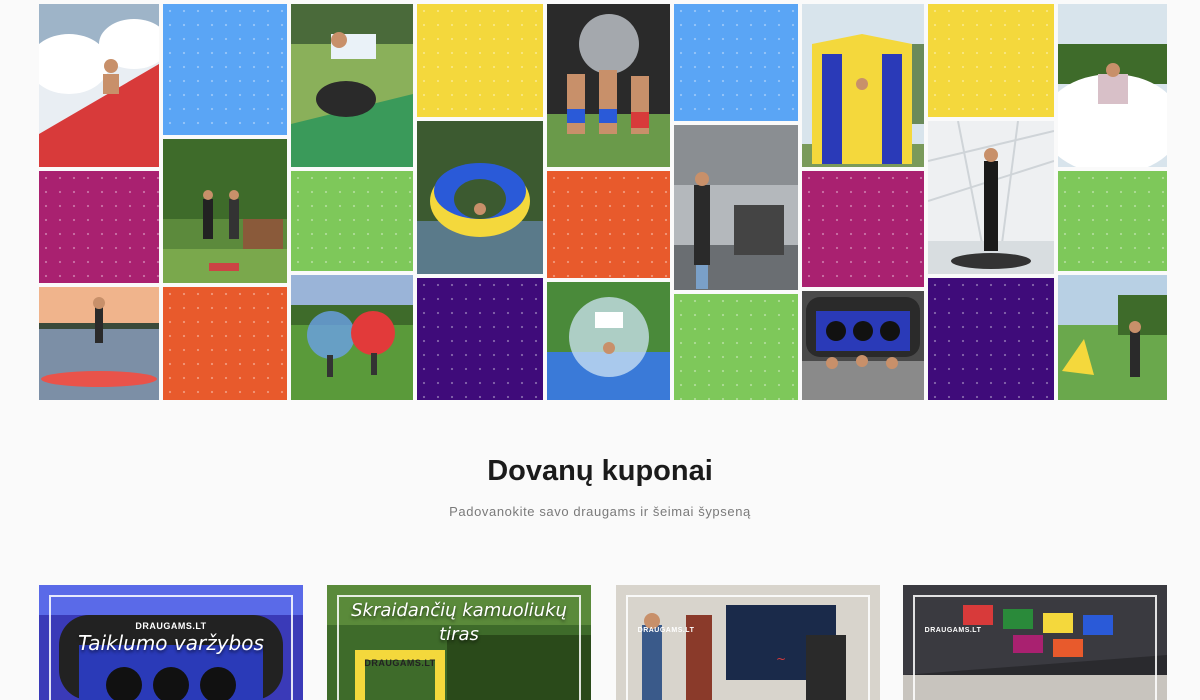  Describe the element at coordinates (352, 85) in the screenshot. I see `photo-rodeo-bull` at that location.